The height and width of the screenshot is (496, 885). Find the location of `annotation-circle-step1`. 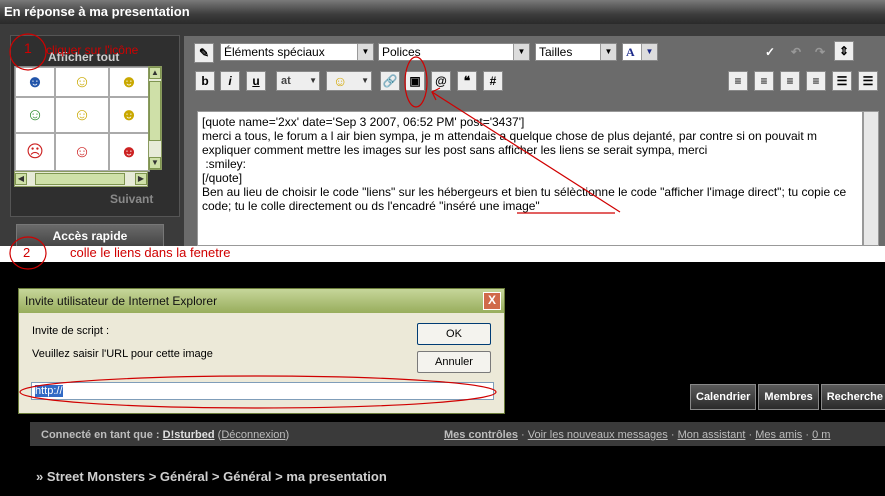

annotation-circle-step1 is located at coordinates (28, 52).